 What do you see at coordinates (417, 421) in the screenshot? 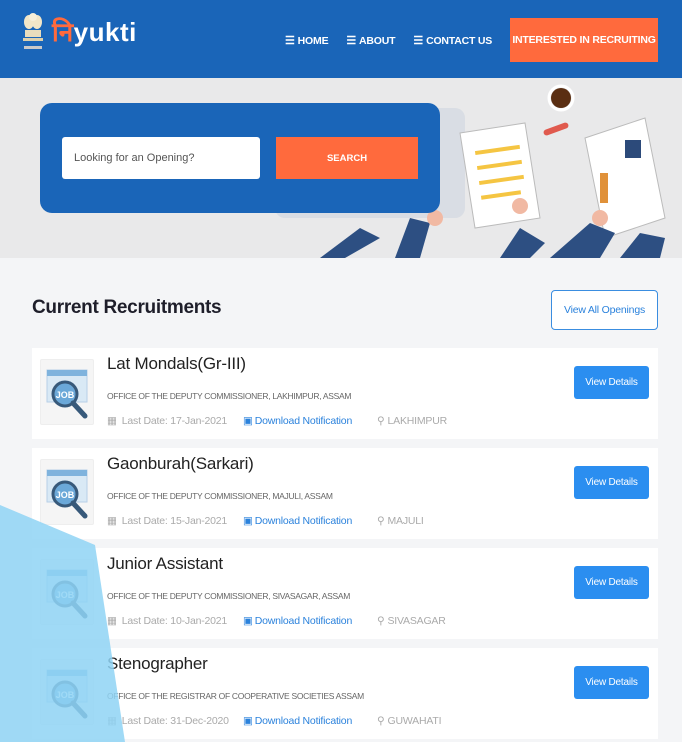
I see `location-text: LAKHIMPUR` at bounding box center [417, 421].